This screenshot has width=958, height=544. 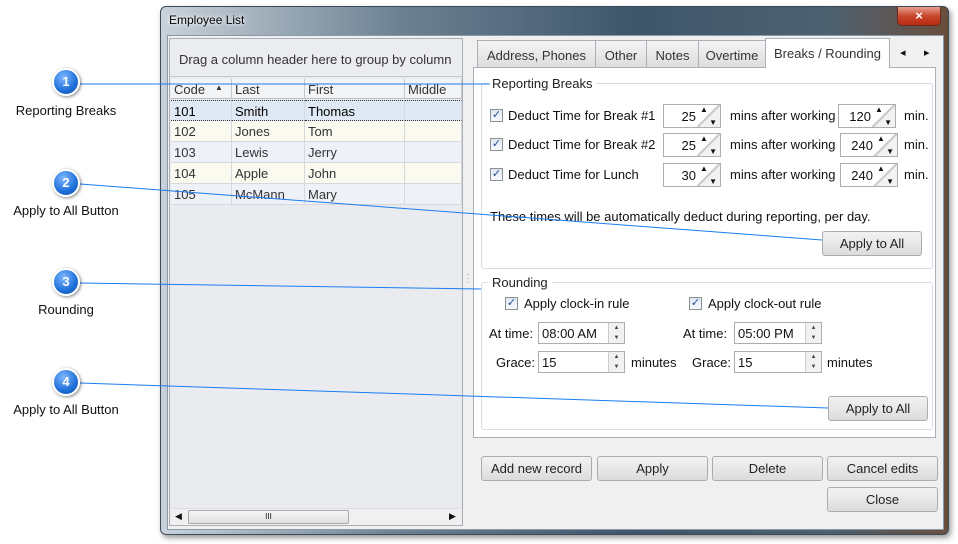 What do you see at coordinates (778, 362) in the screenshot?
I see `clock-out-grace-input: 15 ▲ ▼` at bounding box center [778, 362].